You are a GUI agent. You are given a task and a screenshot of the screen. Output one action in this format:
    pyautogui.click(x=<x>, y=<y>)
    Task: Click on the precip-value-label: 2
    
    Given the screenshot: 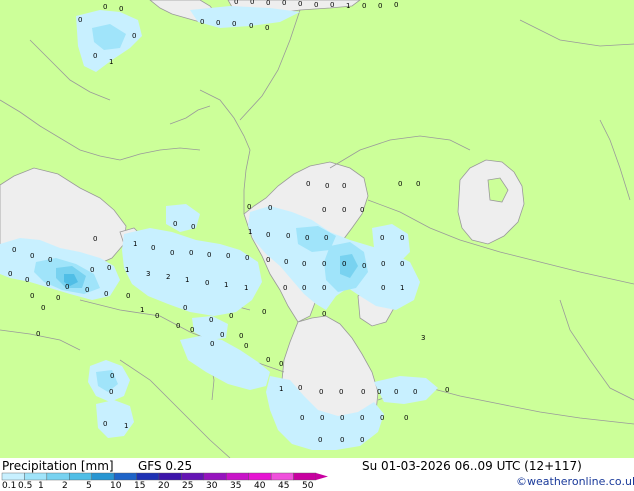 What is the action you would take?
    pyautogui.click(x=168, y=277)
    